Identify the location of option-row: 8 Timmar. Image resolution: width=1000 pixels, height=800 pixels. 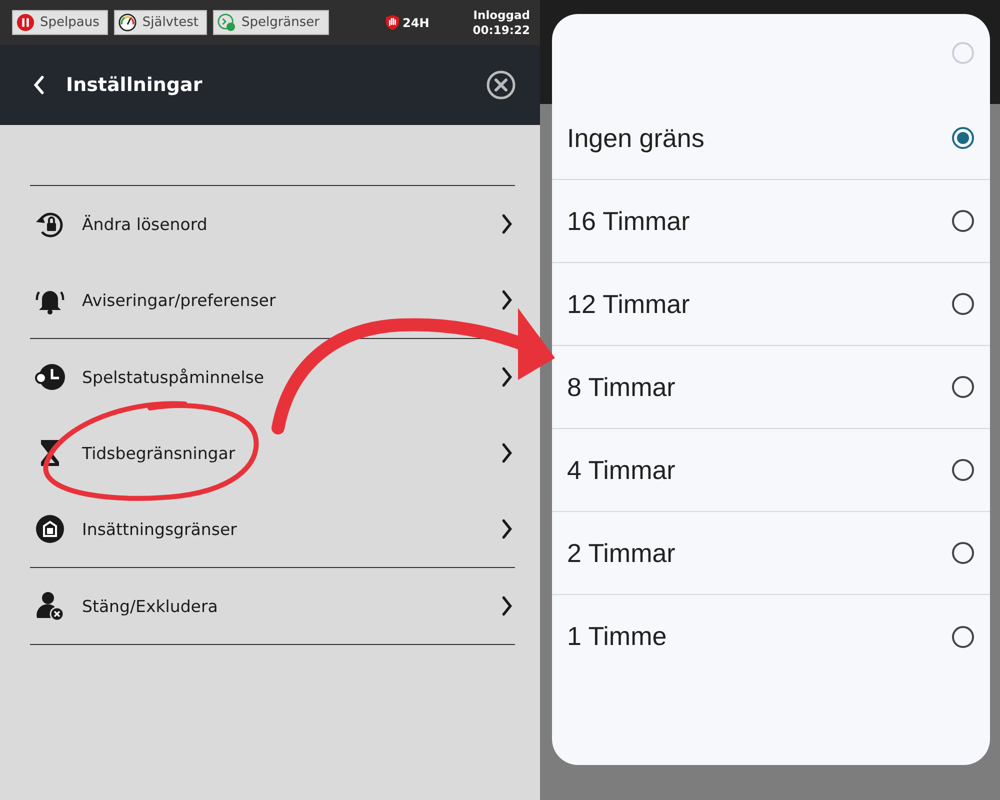
(771, 387).